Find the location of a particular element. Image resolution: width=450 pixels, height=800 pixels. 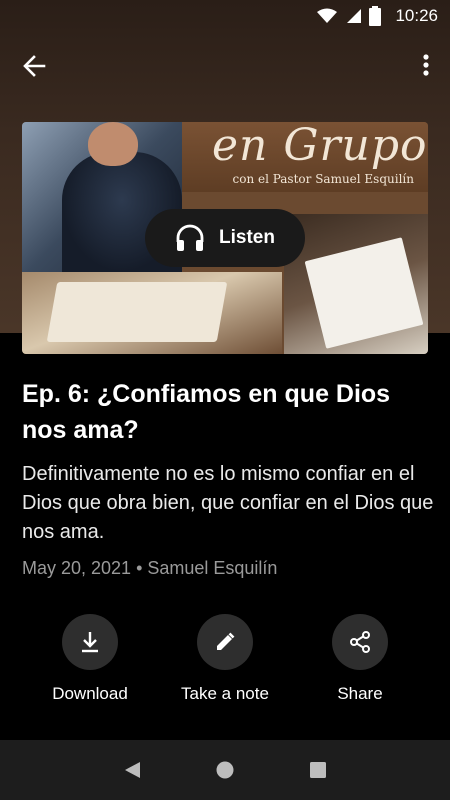

artwork-study-photo is located at coordinates (356, 284).